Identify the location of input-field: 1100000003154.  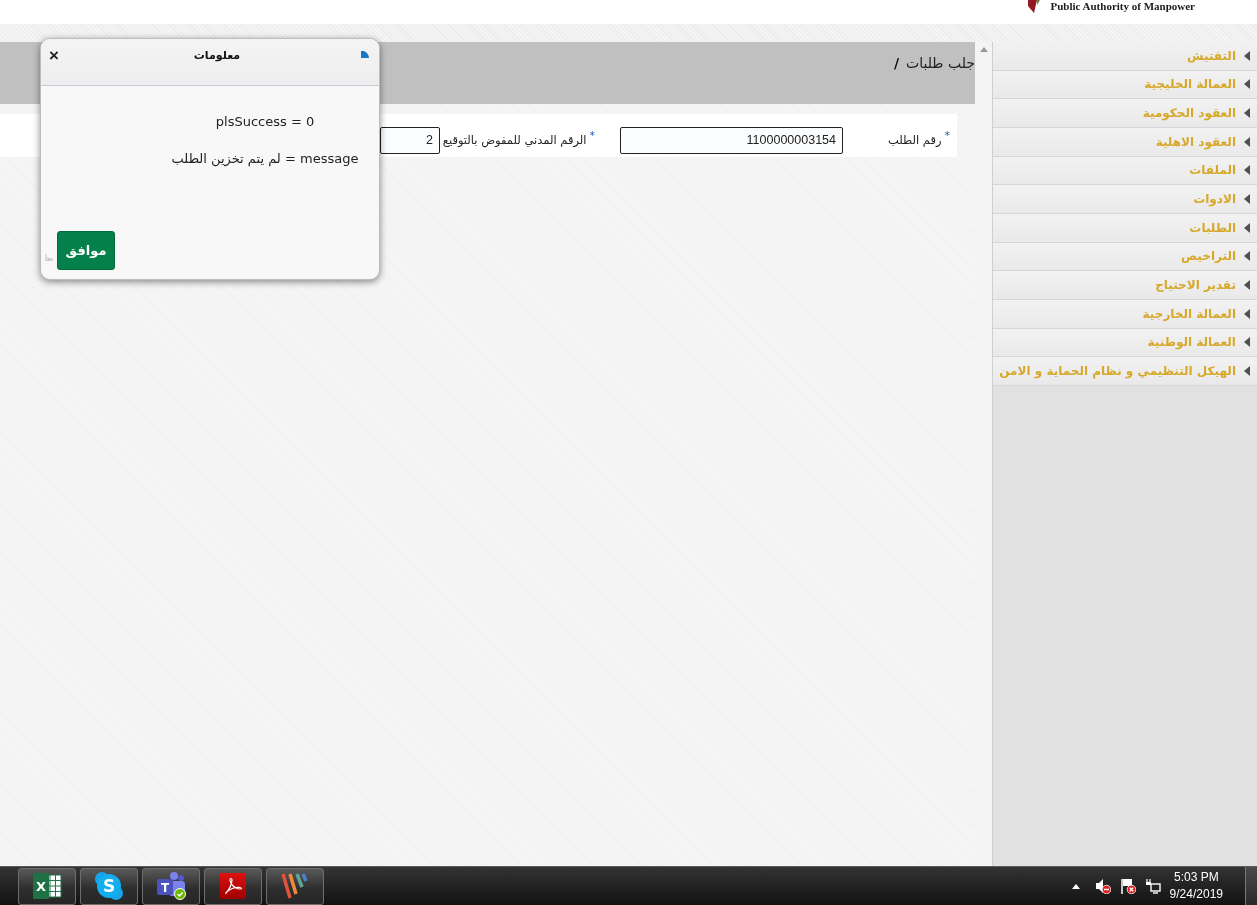
(731, 140).